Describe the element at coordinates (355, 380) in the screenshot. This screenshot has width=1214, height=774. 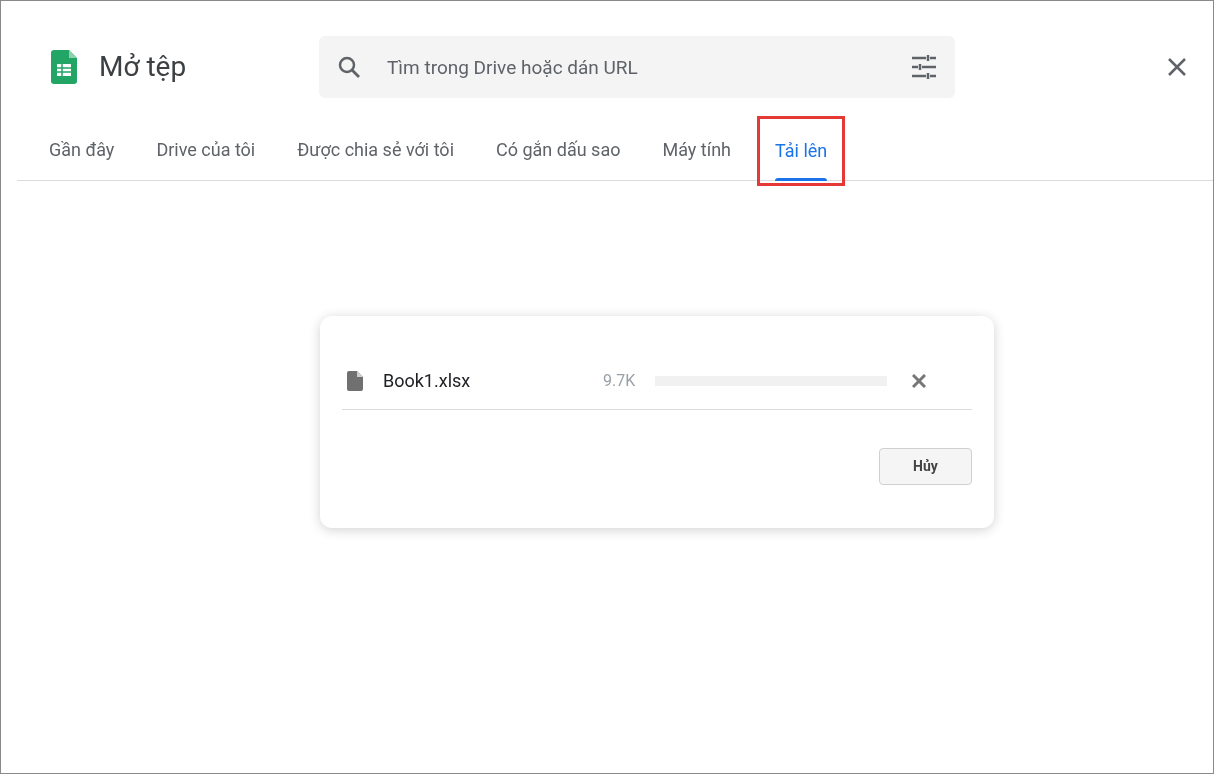
I see `file-icon` at that location.